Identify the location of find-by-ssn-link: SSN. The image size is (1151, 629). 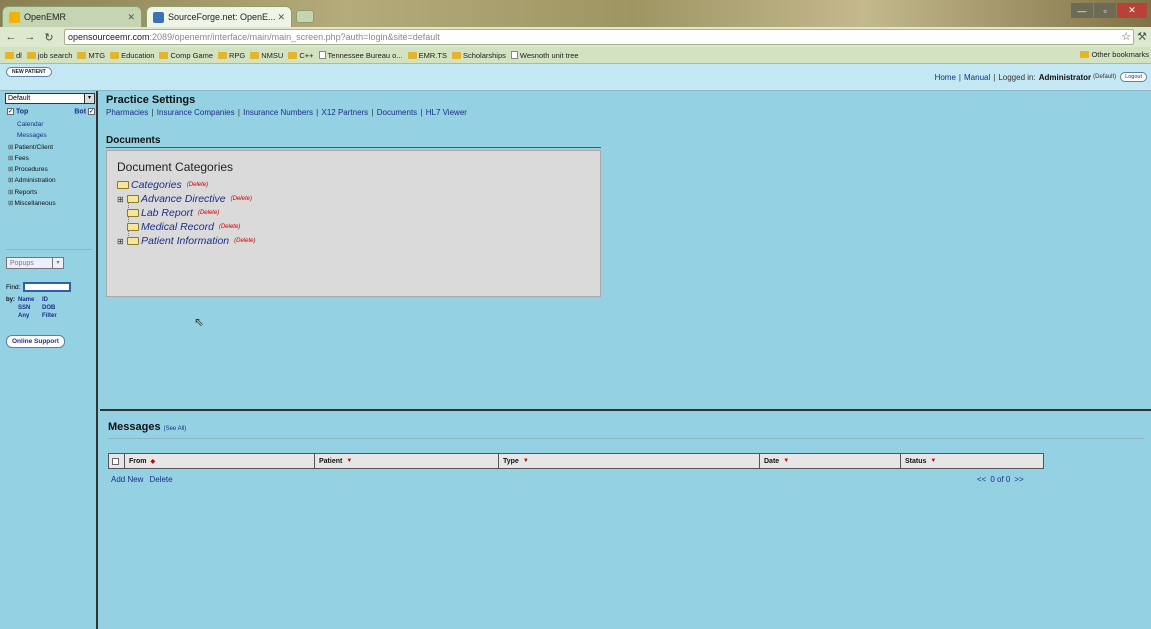
(30, 308).